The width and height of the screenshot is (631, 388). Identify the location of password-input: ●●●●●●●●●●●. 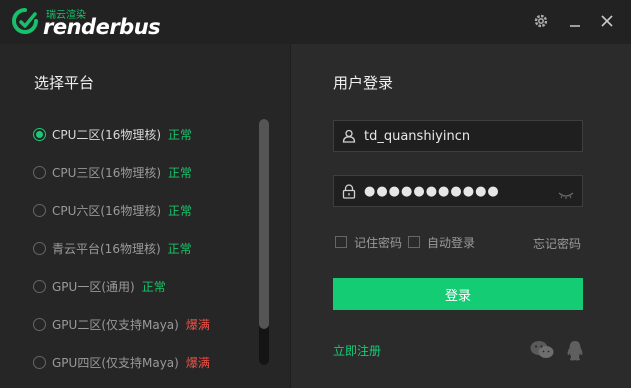
(432, 191).